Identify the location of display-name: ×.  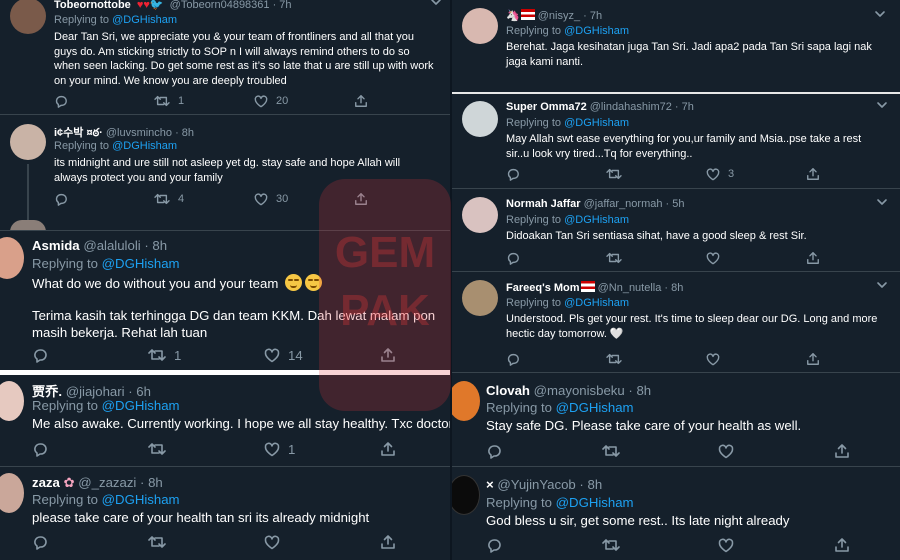
(490, 484).